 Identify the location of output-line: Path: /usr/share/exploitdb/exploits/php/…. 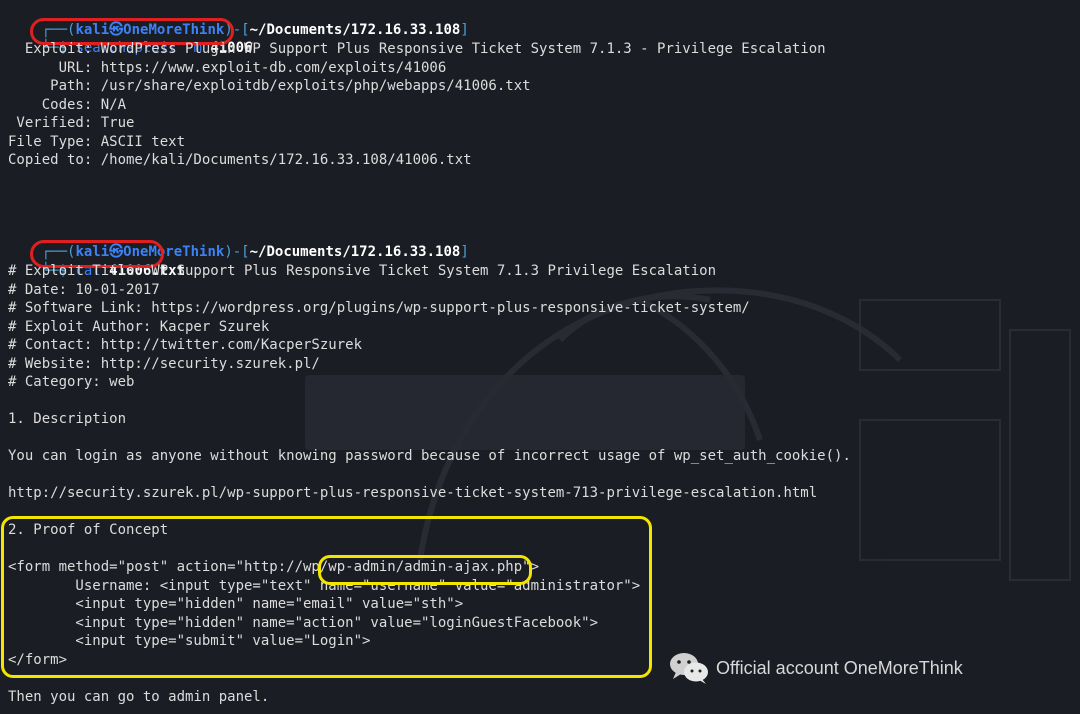
(269, 86).